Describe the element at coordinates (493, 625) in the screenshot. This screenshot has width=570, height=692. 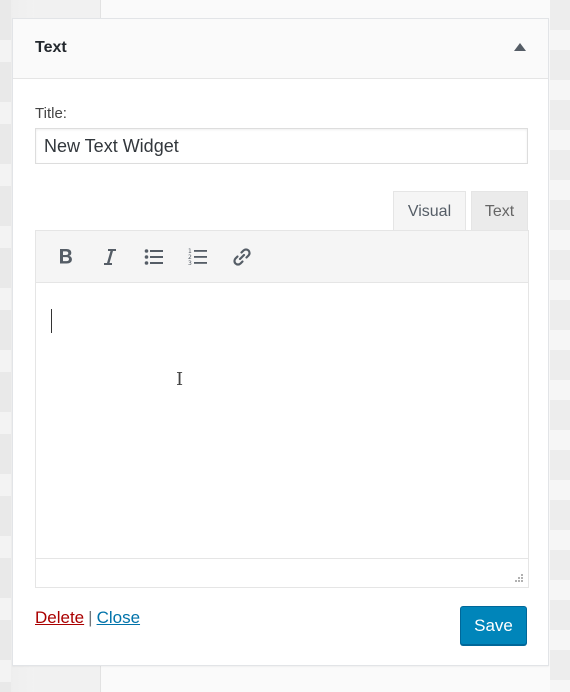
I see `save-button: Save` at that location.